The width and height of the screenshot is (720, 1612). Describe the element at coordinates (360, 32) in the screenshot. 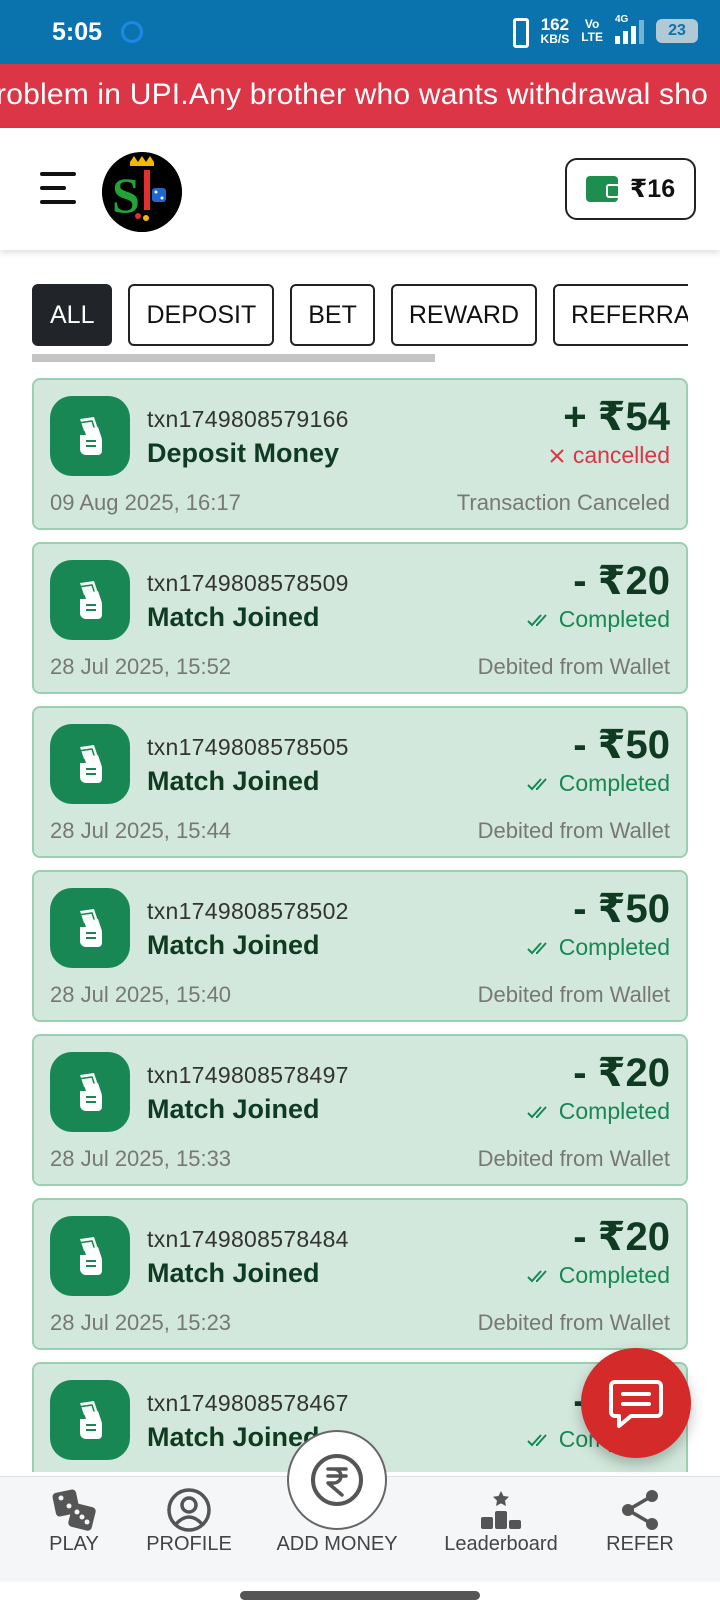

I see `status-bar: 5:05 162 KB/S Vo LTE 4G 23` at that location.